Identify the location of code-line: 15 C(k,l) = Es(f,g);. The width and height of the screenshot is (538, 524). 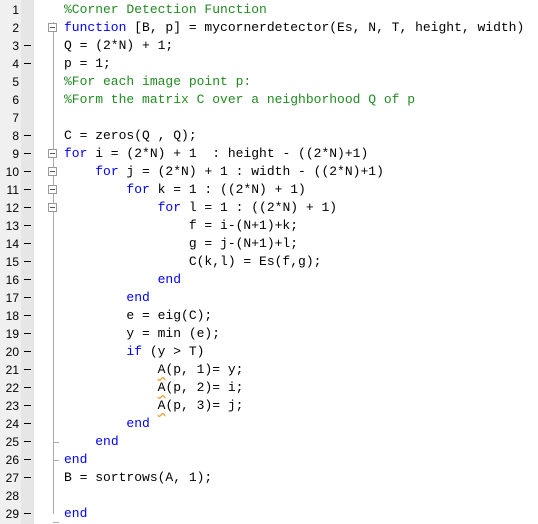
(269, 262).